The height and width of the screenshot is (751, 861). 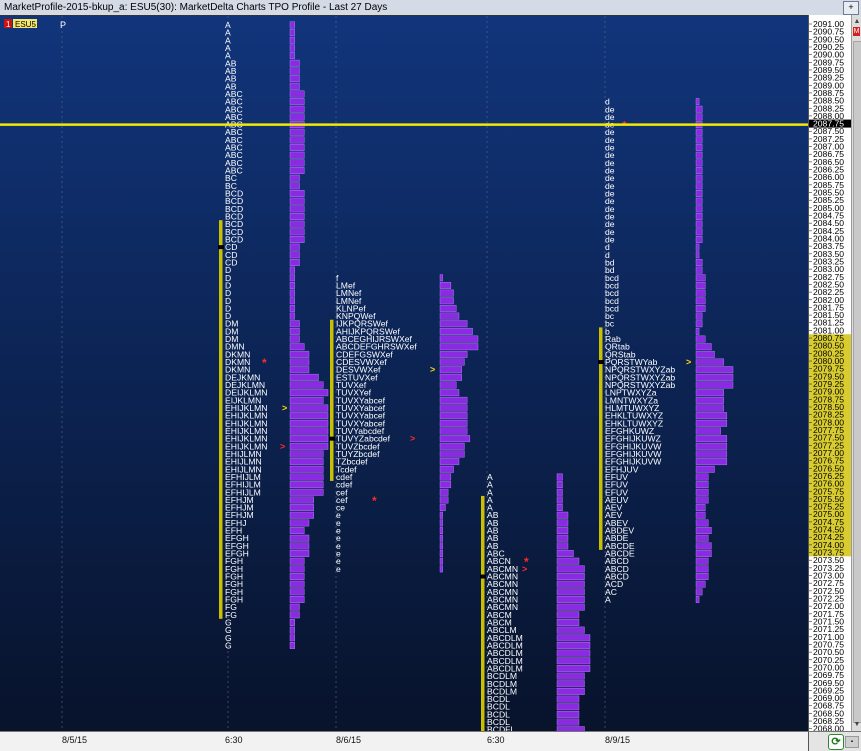 I want to click on tpo-letters: G, so click(x=228, y=645).